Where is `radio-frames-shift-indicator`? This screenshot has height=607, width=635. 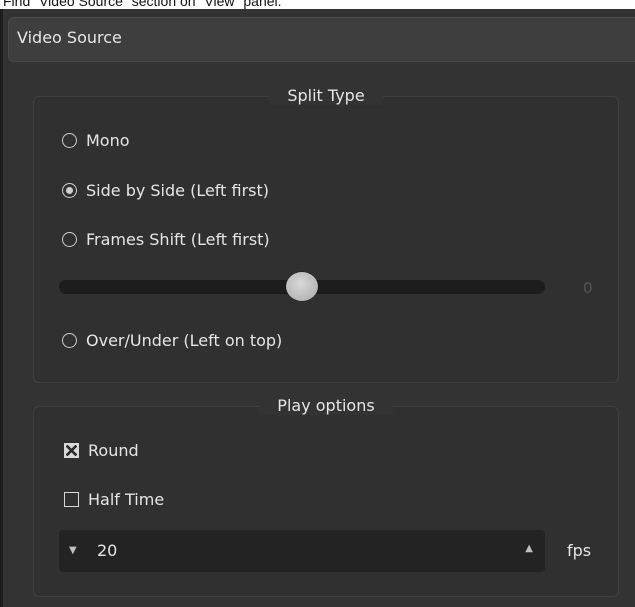 radio-frames-shift-indicator is located at coordinates (69, 239).